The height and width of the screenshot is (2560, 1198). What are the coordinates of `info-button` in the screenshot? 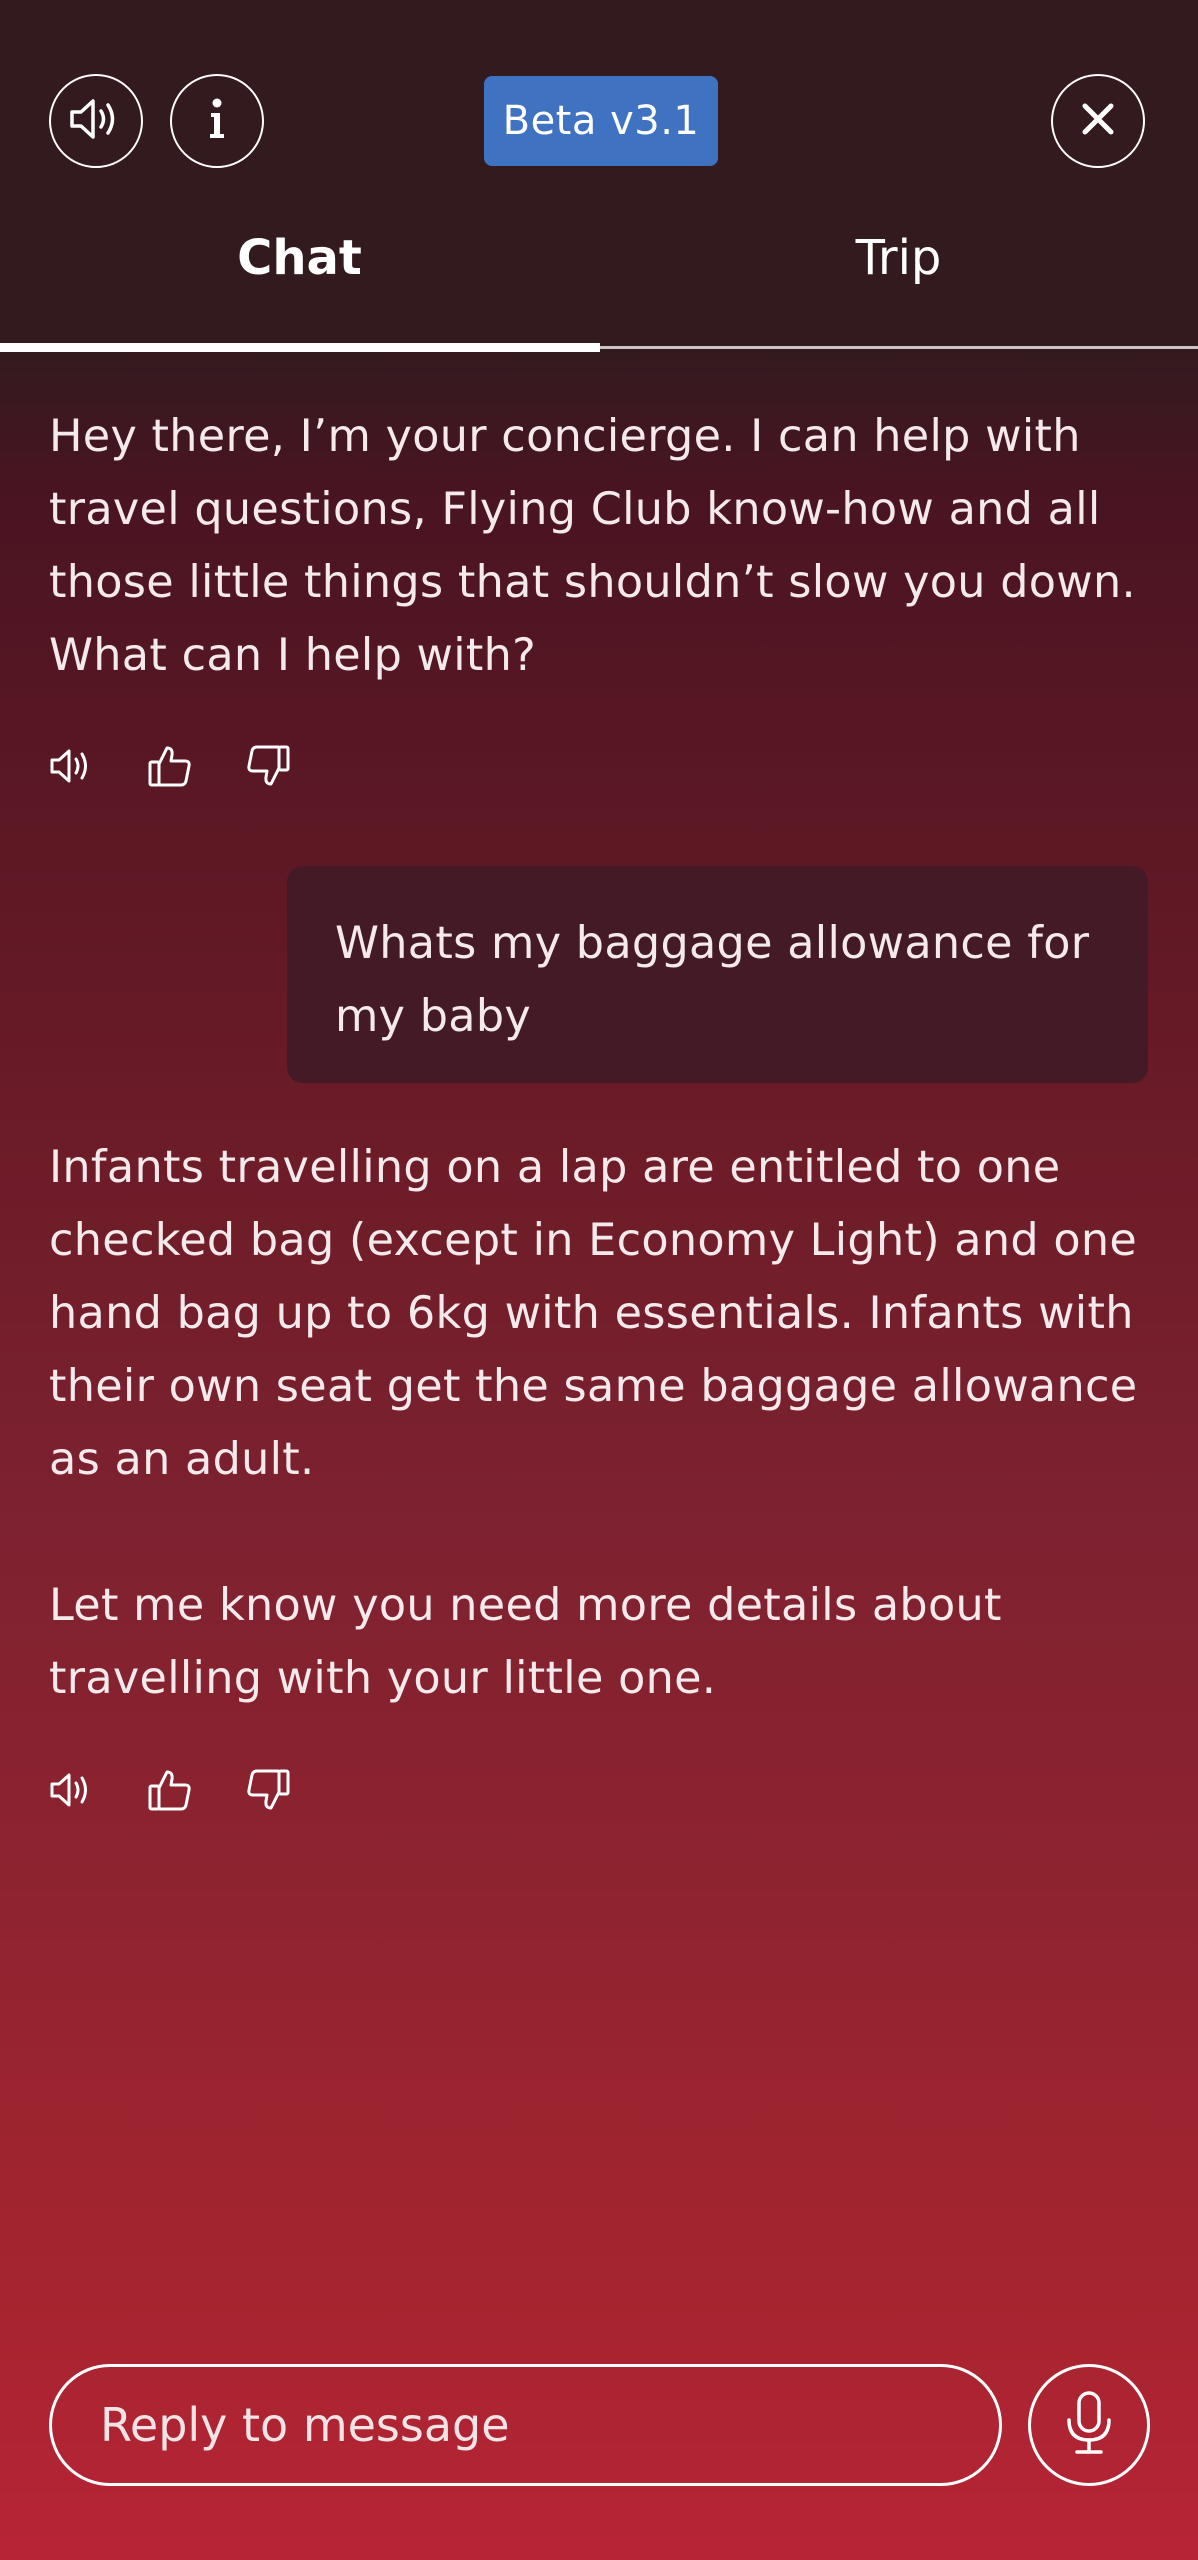 It's located at (217, 121).